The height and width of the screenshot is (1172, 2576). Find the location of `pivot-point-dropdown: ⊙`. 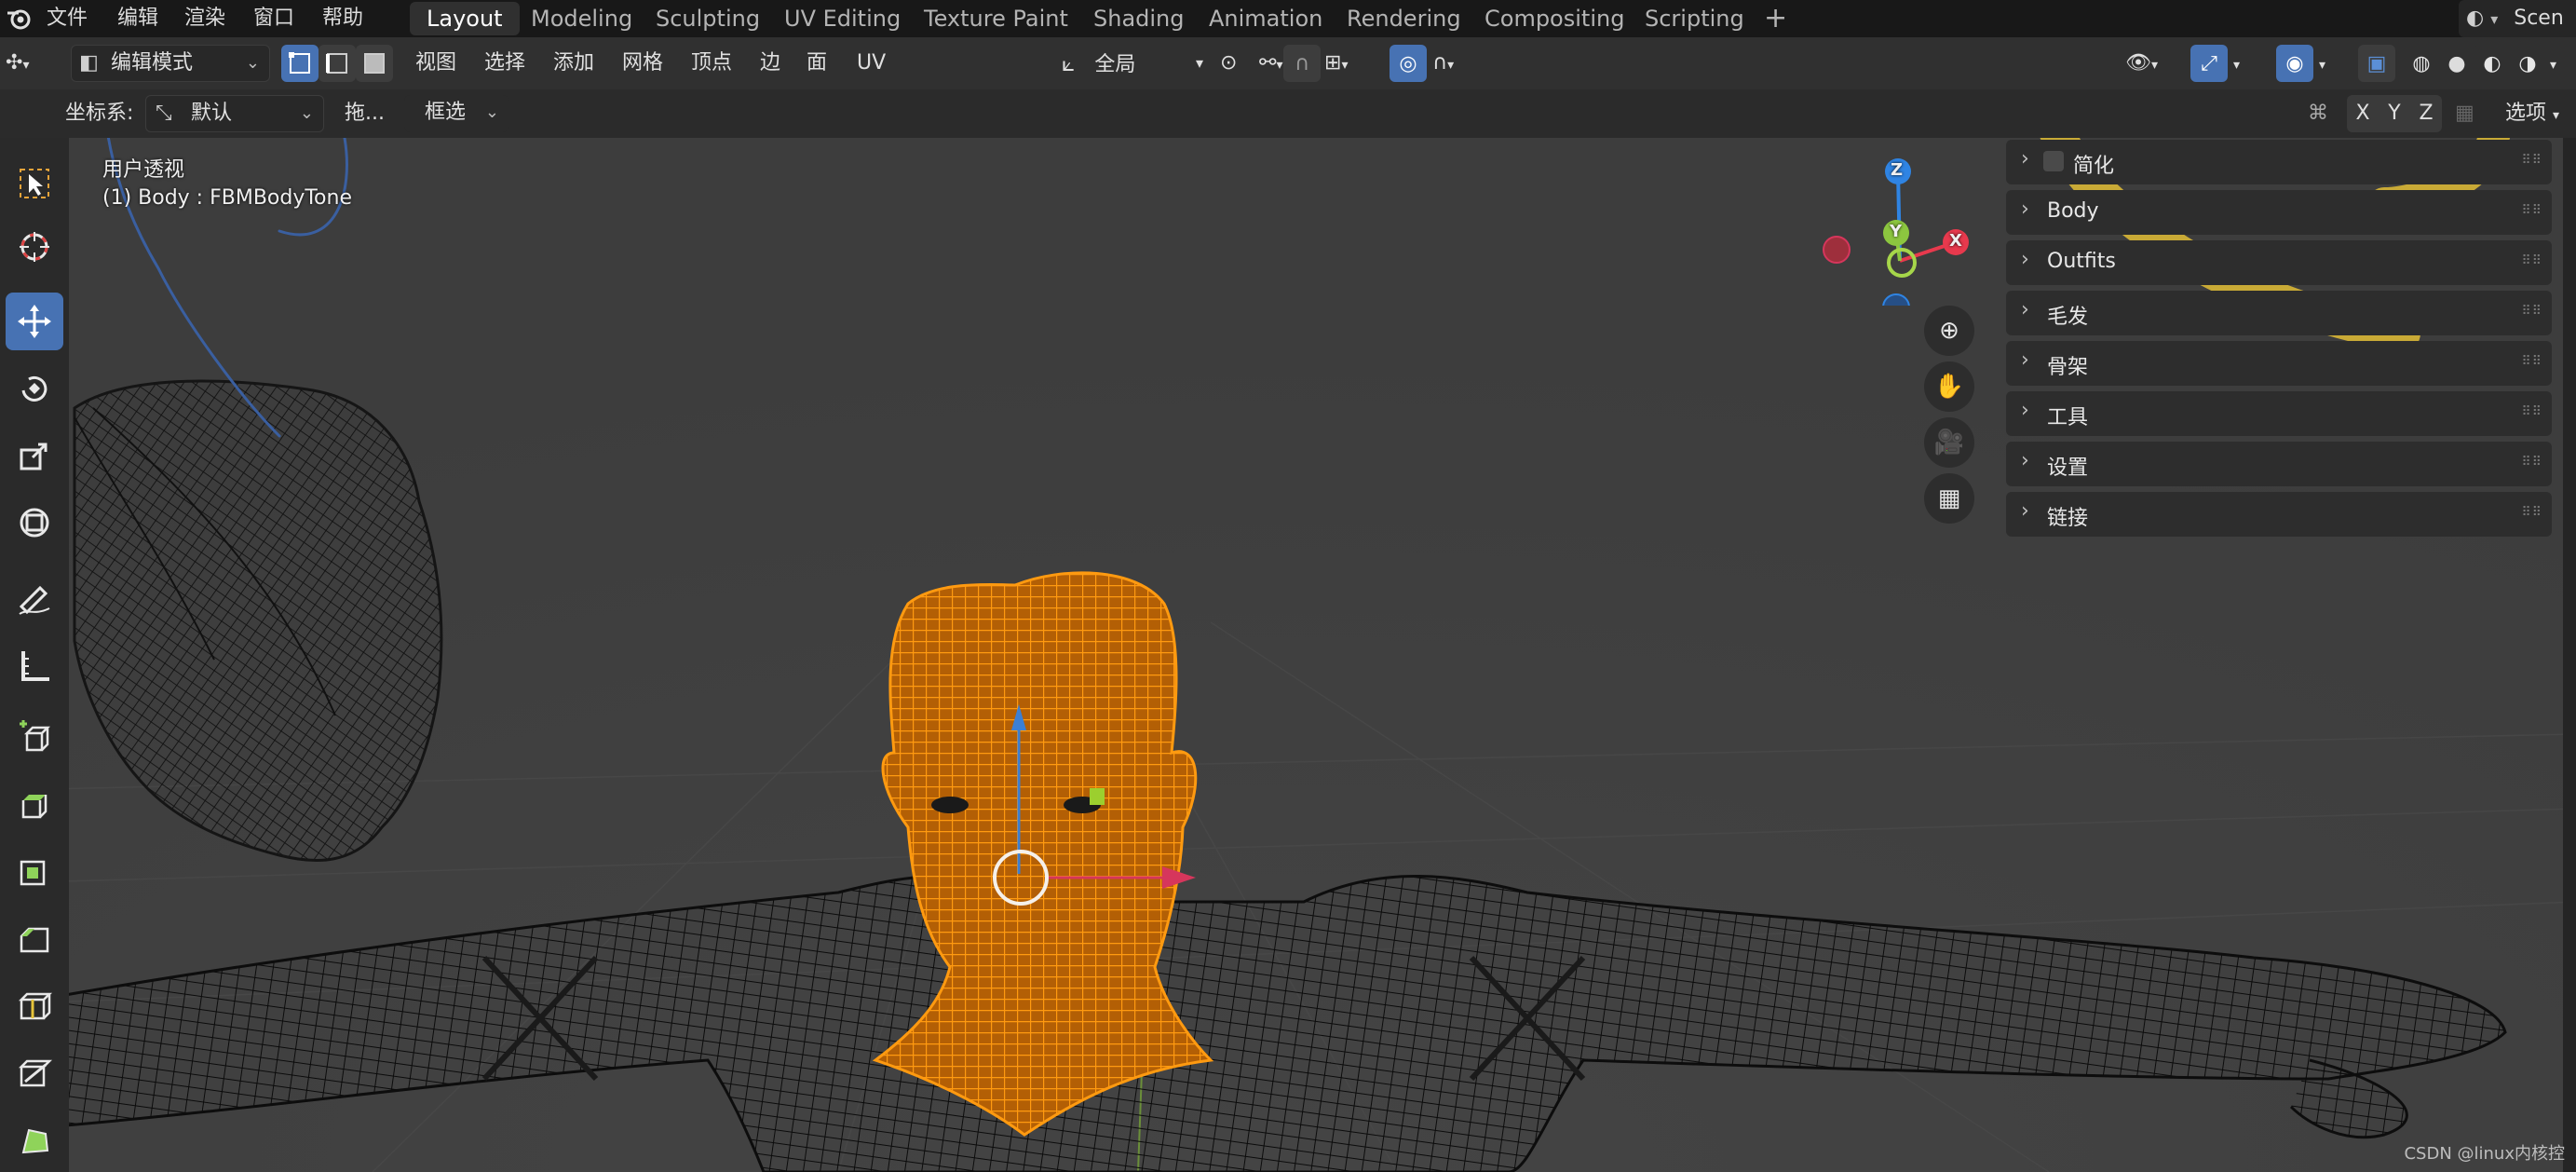

pivot-point-dropdown: ⊙ is located at coordinates (1238, 63).